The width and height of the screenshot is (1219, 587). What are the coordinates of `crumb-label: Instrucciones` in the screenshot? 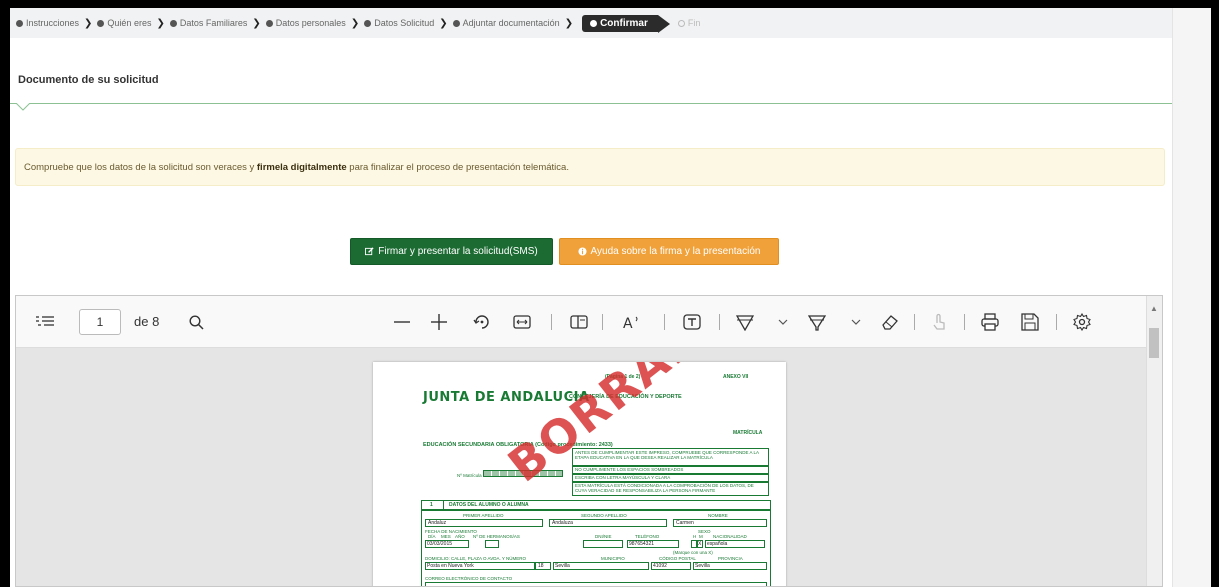 It's located at (53, 23).